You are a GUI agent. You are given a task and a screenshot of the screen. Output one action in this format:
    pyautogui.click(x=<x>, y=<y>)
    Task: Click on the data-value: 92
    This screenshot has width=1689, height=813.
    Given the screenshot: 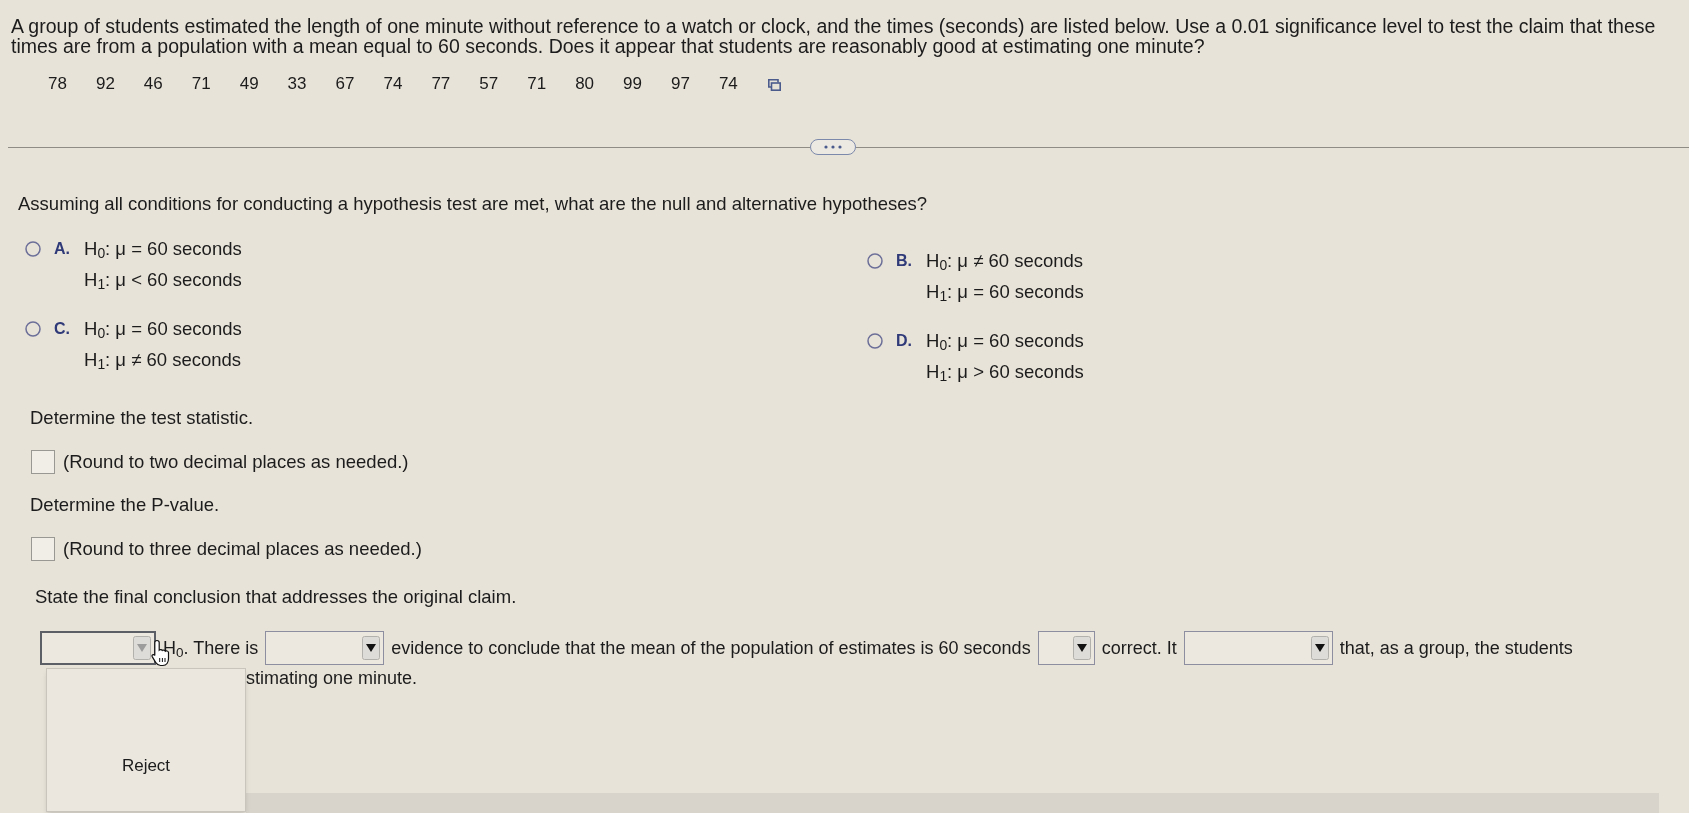 What is the action you would take?
    pyautogui.click(x=105, y=84)
    